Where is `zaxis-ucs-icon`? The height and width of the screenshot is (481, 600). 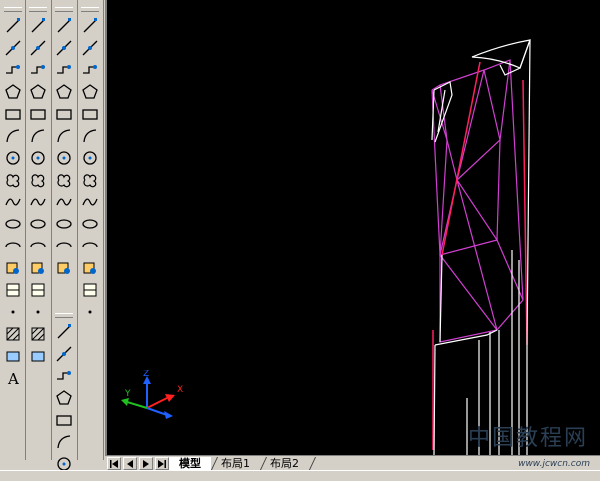
zaxis-ucs-icon is located at coordinates (90, 181).